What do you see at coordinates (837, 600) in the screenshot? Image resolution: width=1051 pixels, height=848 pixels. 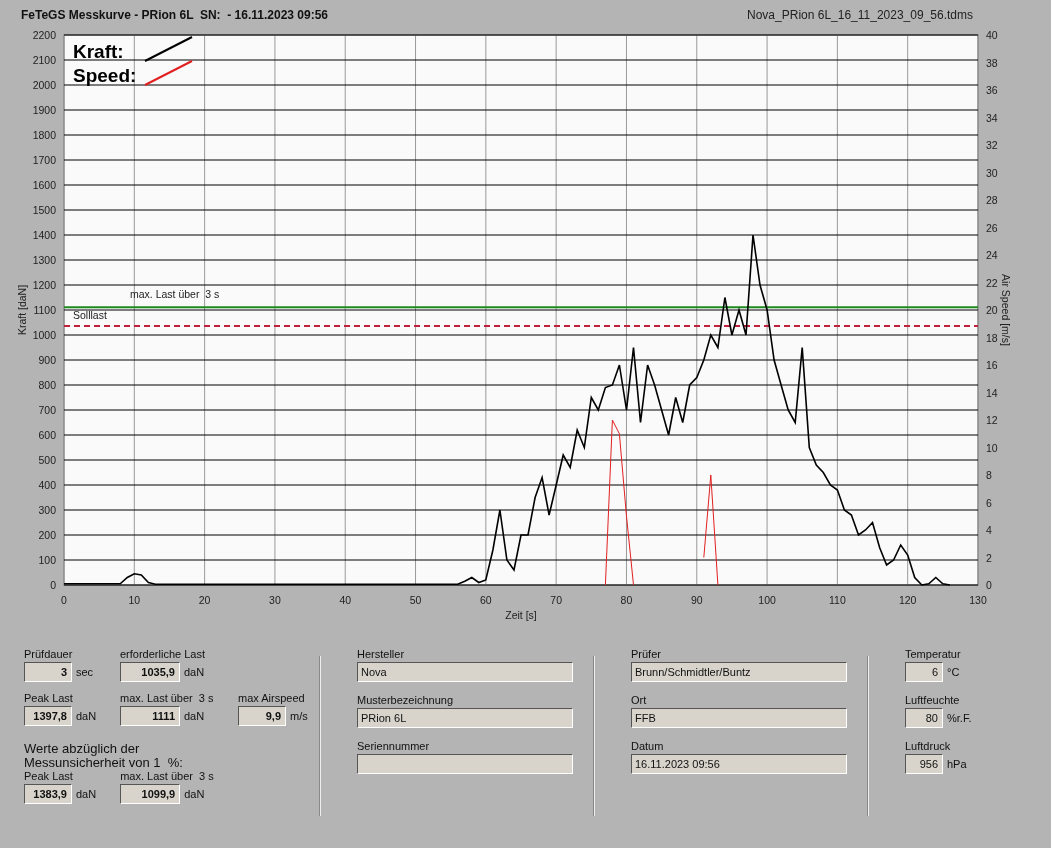 I see `x-tick-label: 110` at bounding box center [837, 600].